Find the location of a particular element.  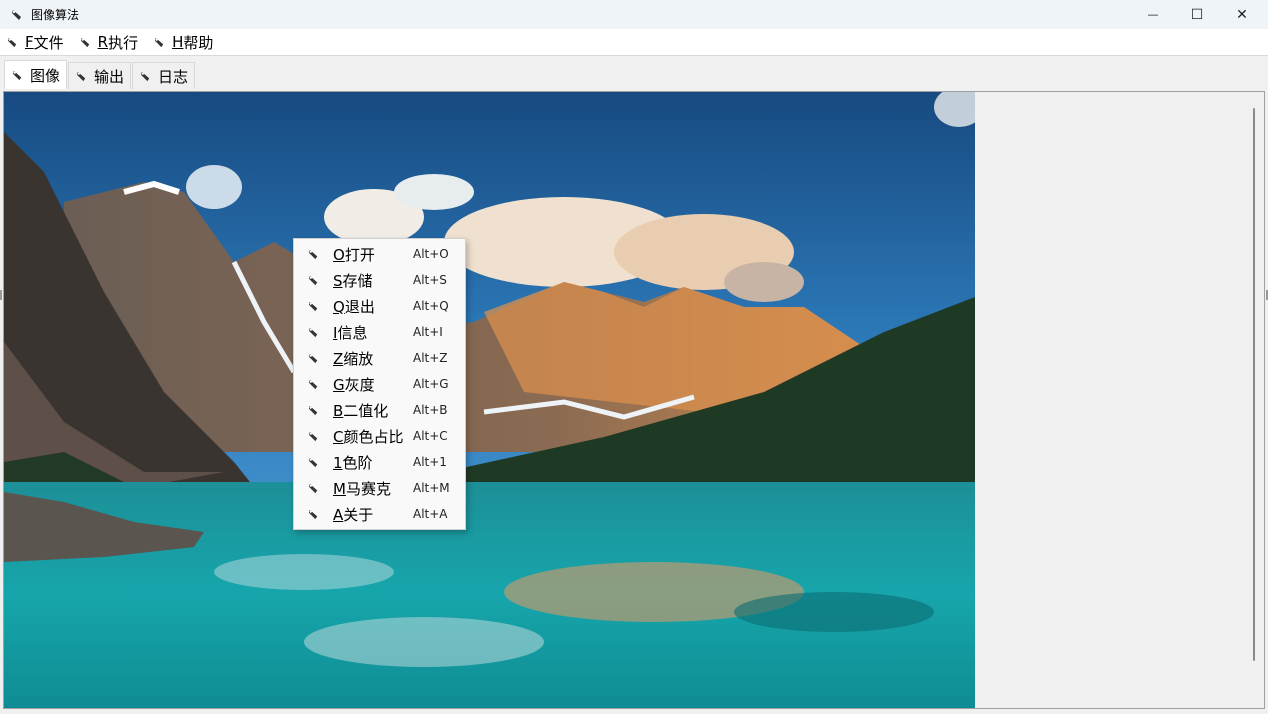

minimize-button: — is located at coordinates (1153, 14).